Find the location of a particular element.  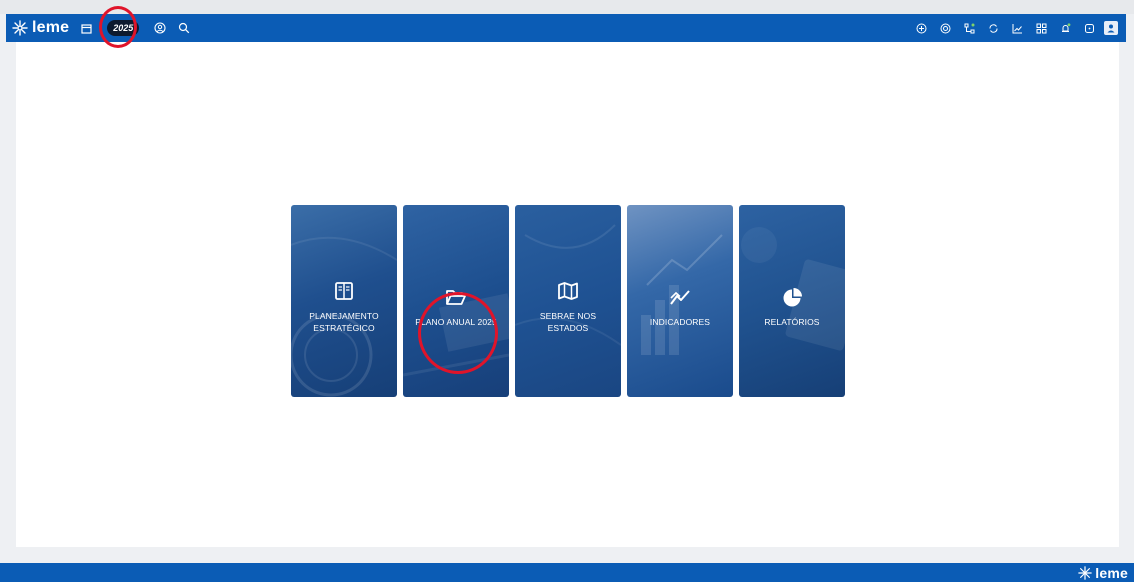

search-icon is located at coordinates (184, 28).